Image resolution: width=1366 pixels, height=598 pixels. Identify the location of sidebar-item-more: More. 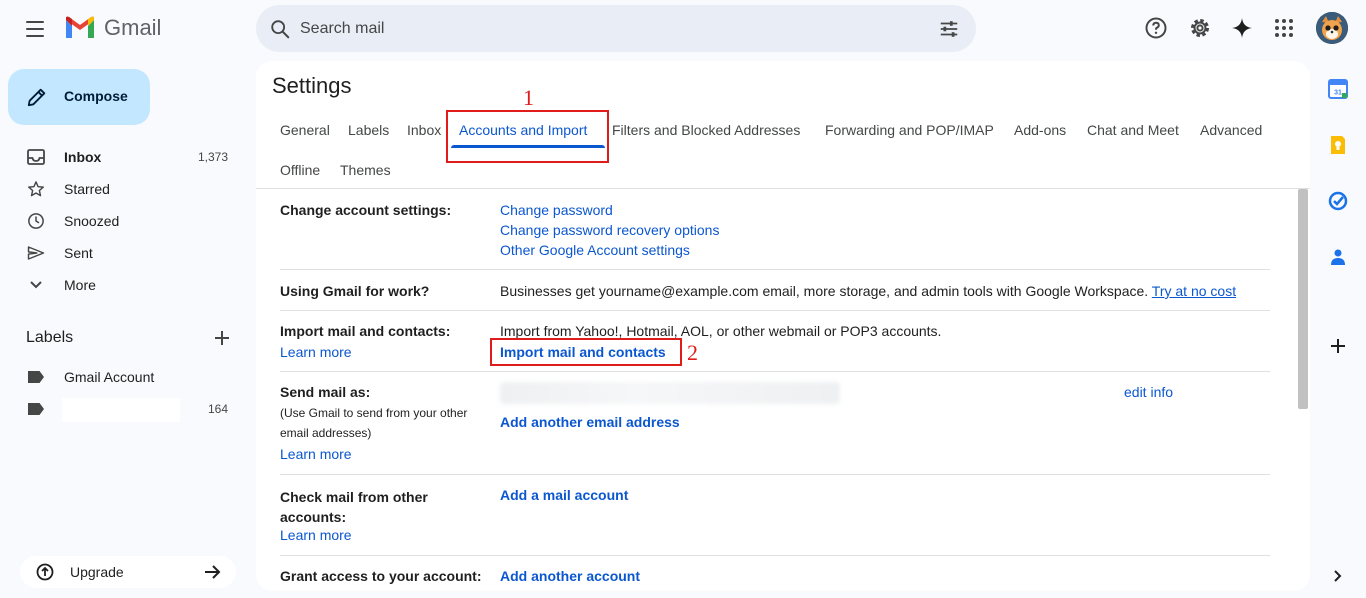
(120, 285).